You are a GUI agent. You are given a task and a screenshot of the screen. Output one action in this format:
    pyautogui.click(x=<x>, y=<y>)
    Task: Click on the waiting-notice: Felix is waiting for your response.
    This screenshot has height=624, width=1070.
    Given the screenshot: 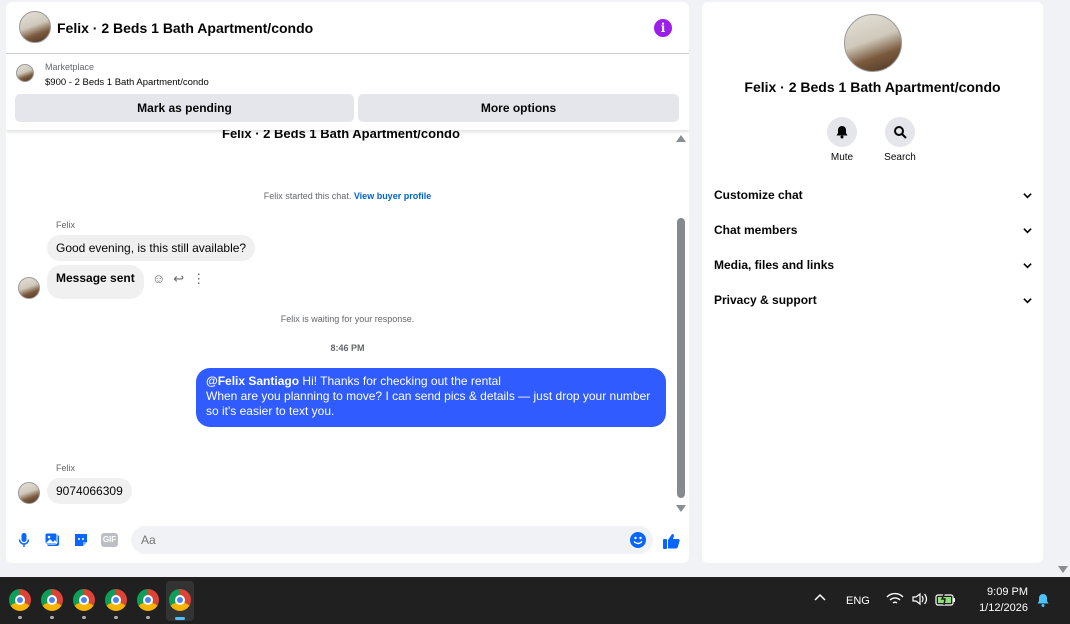 What is the action you would take?
    pyautogui.click(x=347, y=319)
    